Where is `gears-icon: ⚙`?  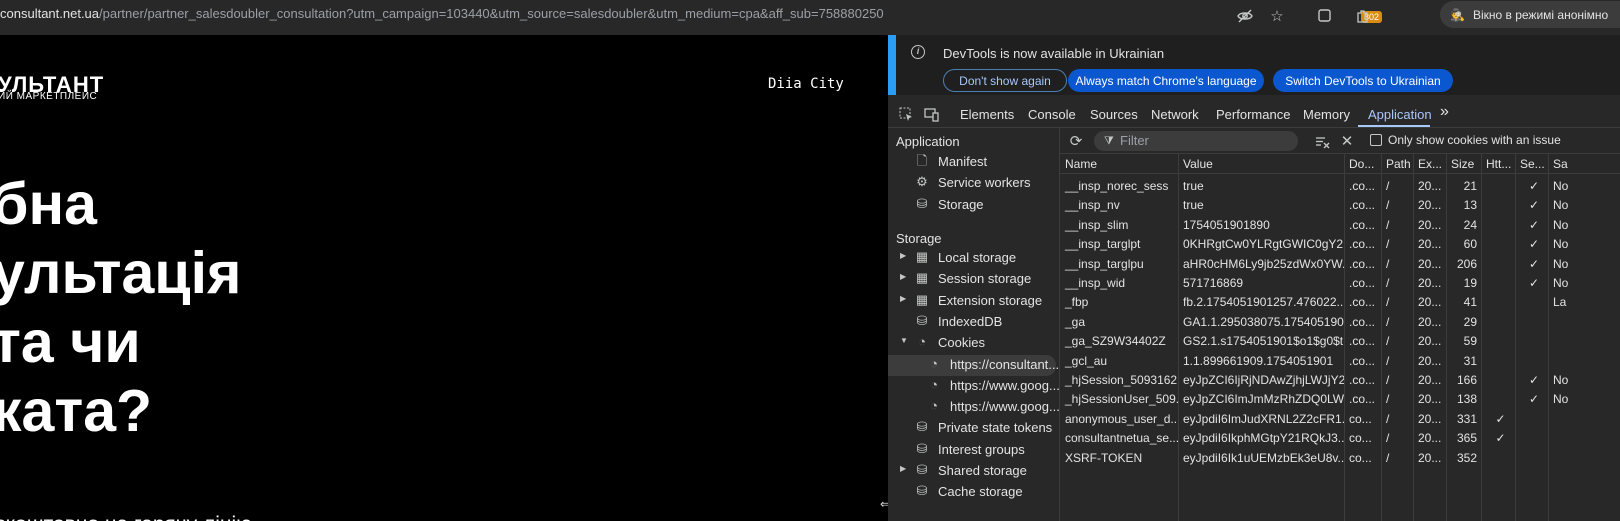 gears-icon: ⚙ is located at coordinates (922, 182).